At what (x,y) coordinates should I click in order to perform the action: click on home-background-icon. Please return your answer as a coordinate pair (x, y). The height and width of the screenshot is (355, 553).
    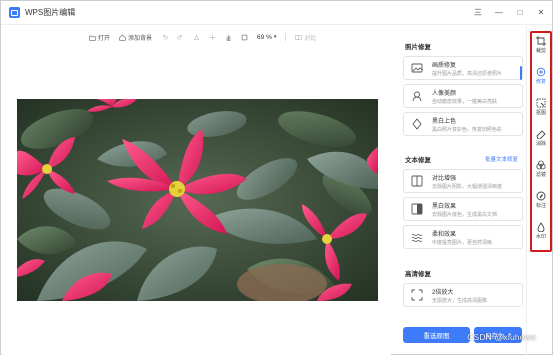
    Looking at the image, I should click on (122, 37).